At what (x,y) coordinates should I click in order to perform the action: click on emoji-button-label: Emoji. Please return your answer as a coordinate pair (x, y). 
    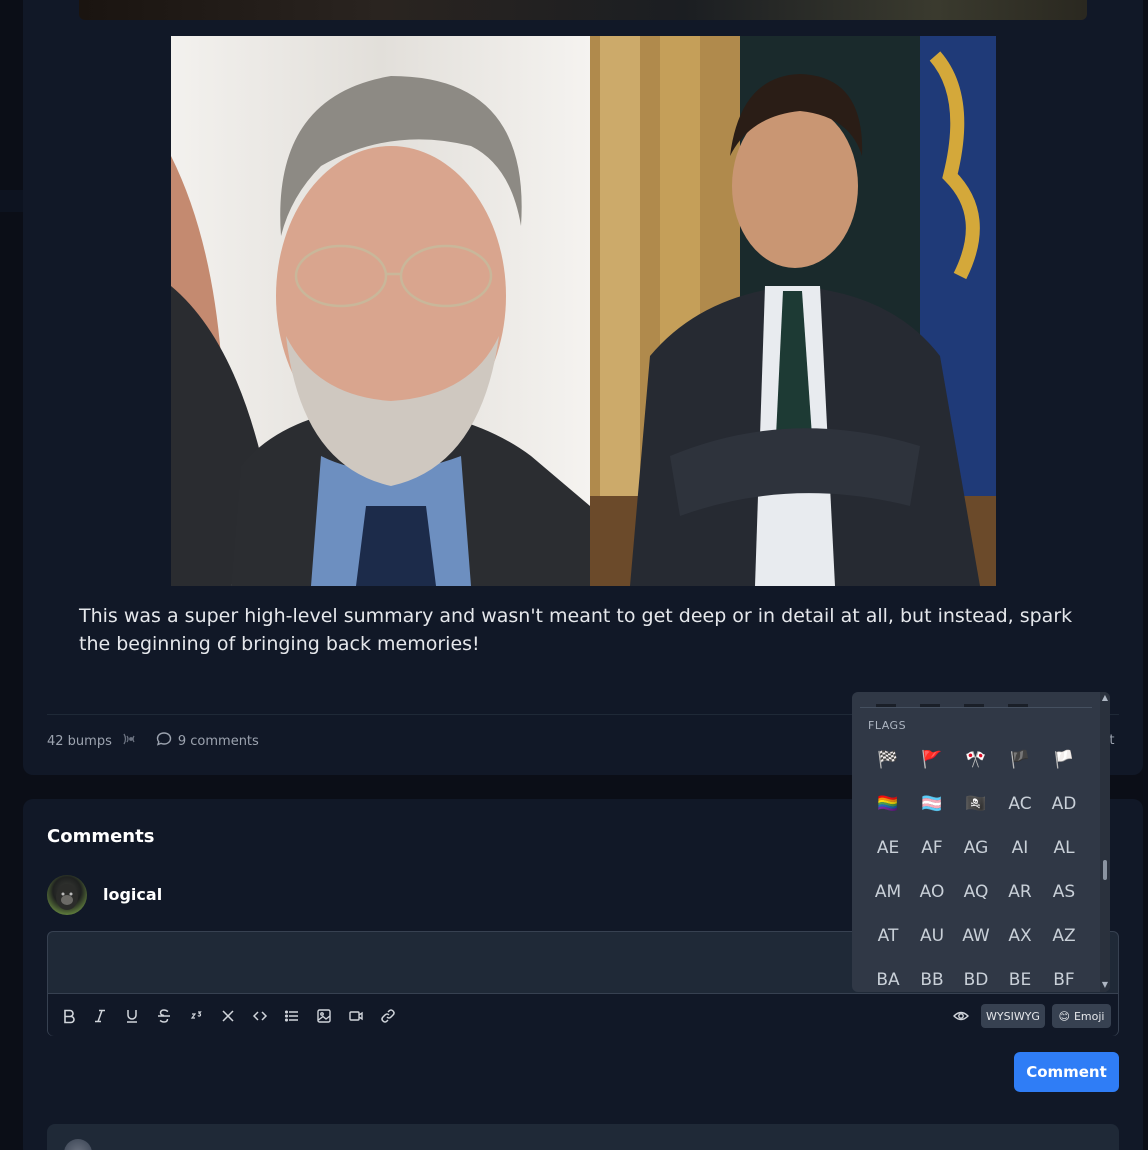
    Looking at the image, I should click on (1089, 1016).